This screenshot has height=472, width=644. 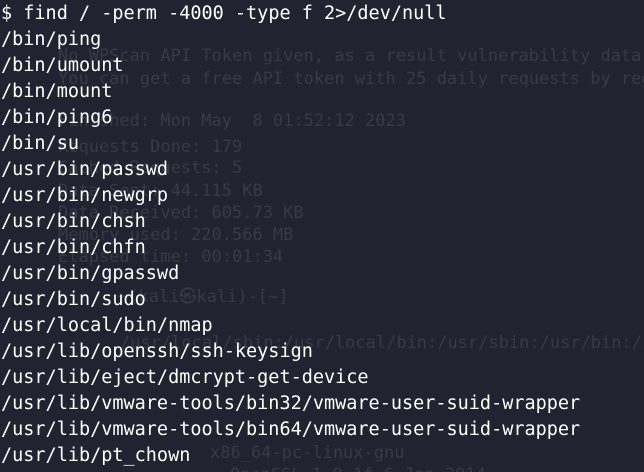 I want to click on output-line: /bin/ping, so click(x=51, y=39).